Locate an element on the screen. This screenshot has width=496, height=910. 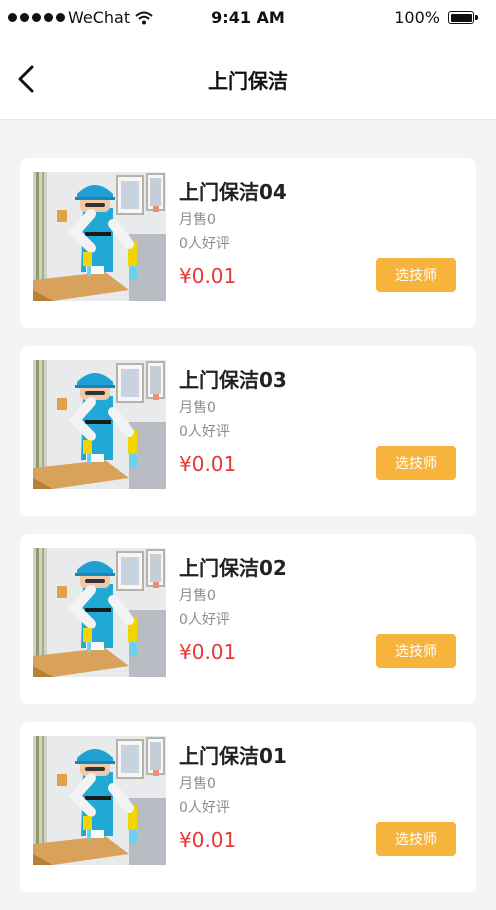
service-name: 上门保洁03 is located at coordinates (233, 380).